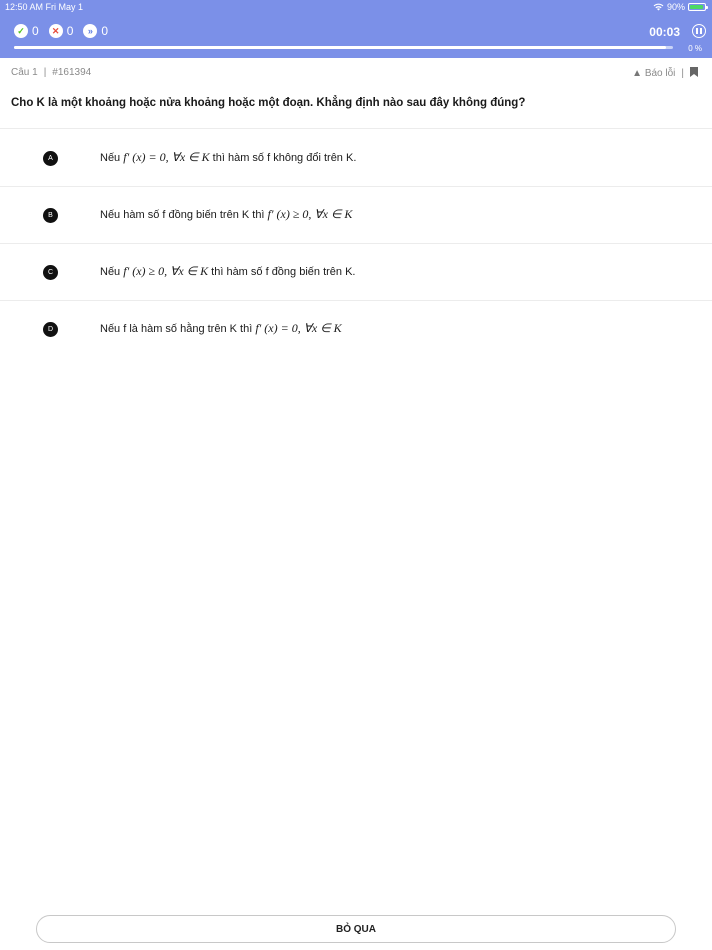 The width and height of the screenshot is (712, 950). I want to click on option-letter-badge: B, so click(50, 215).